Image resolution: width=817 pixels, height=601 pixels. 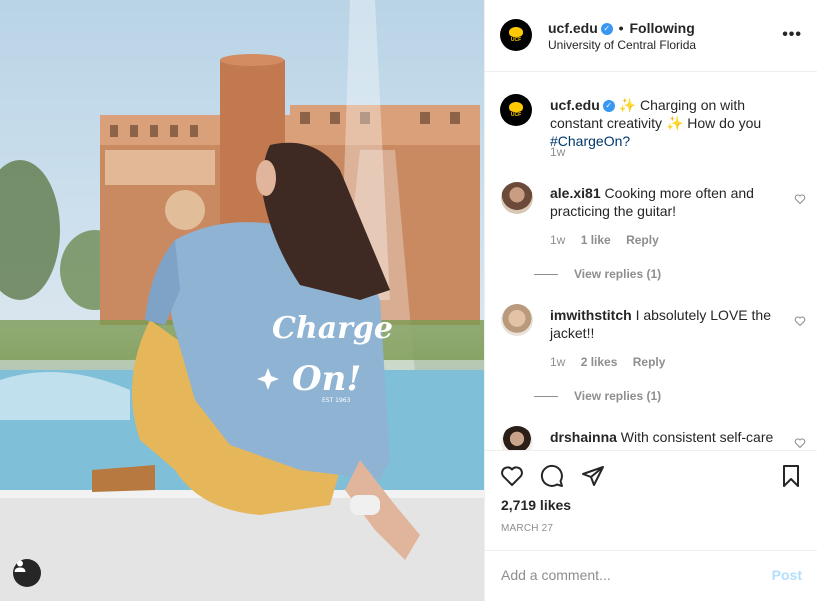 What do you see at coordinates (583, 437) in the screenshot?
I see `comment-username: drshainna` at bounding box center [583, 437].